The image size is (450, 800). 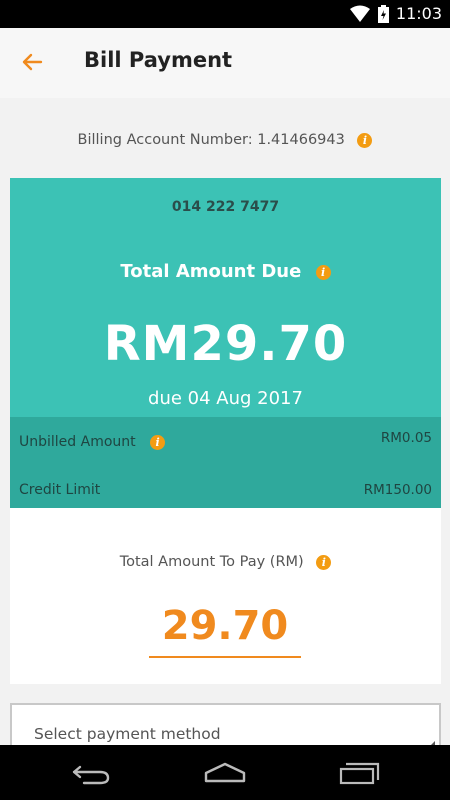 I want to click on credit-limit-label: Credit Limit, so click(x=60, y=490).